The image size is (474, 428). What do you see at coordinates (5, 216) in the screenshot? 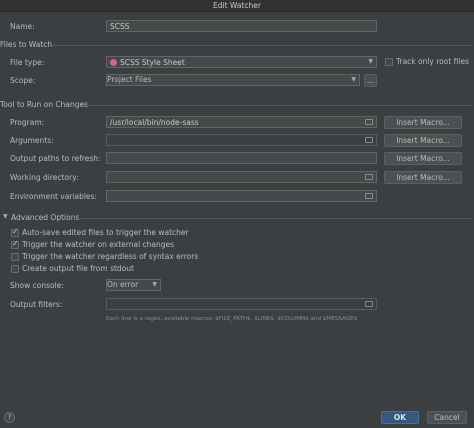
I see `collapse-icon: ▼` at bounding box center [5, 216].